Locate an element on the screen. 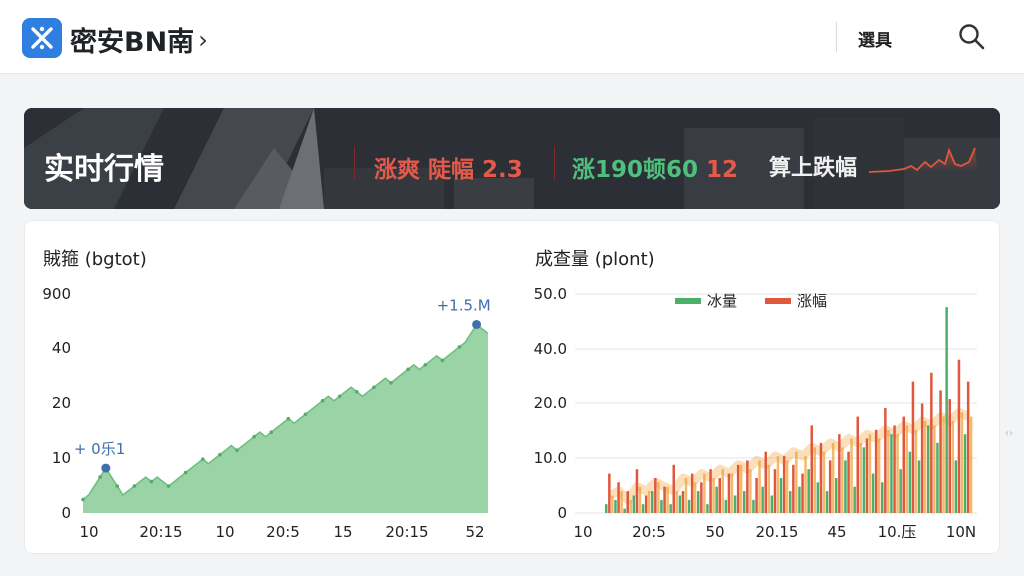 Image resolution: width=1024 pixels, height=576 pixels. y-tick-label: 900 is located at coordinates (56, 294).